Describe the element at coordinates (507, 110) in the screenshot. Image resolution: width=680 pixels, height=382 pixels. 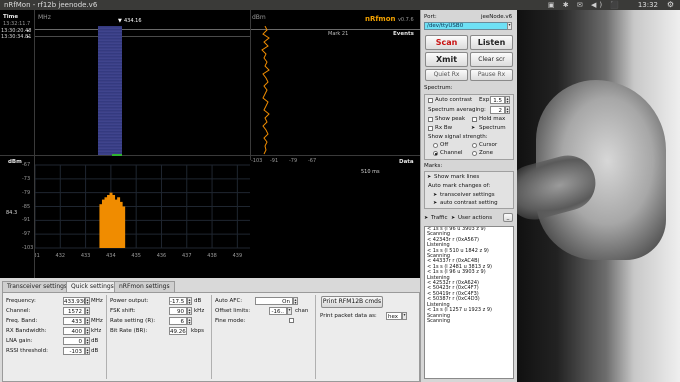
I see `spectrum-averaging-stepper: ▴ ▾` at that location.